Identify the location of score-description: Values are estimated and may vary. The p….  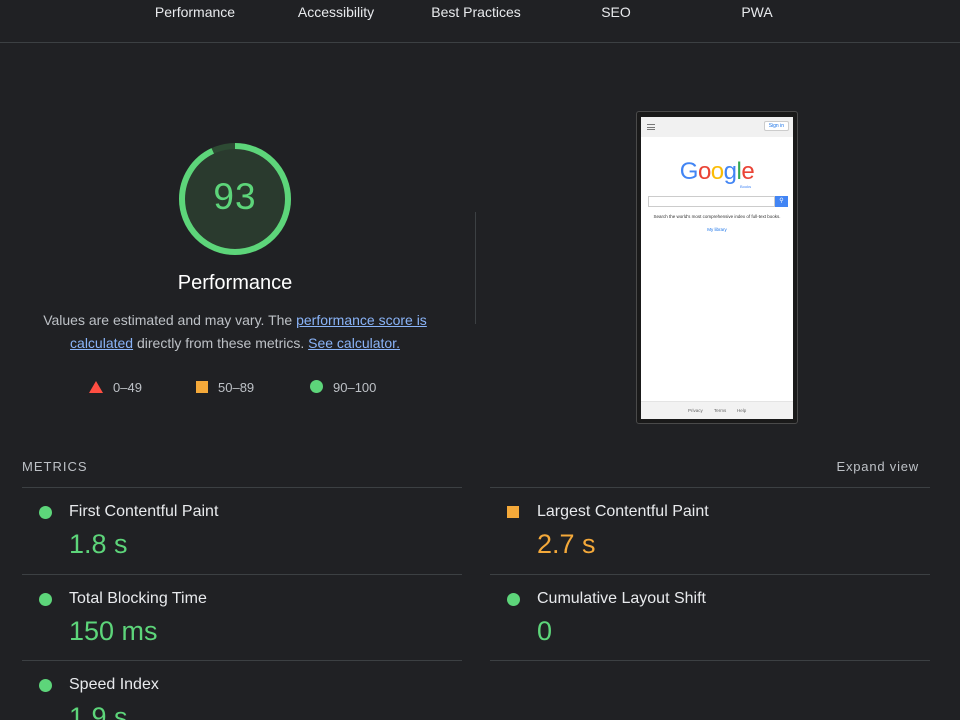
(235, 332).